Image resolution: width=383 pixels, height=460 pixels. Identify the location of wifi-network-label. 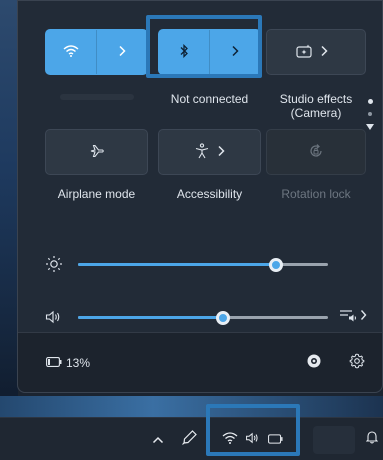
(97, 97).